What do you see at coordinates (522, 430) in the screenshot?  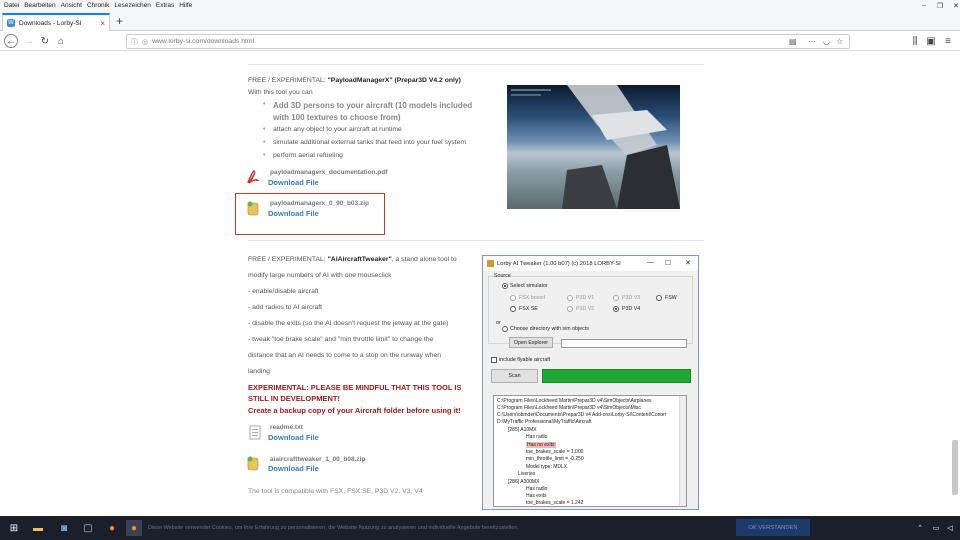 I see `tree-node: [285] A10MX` at bounding box center [522, 430].